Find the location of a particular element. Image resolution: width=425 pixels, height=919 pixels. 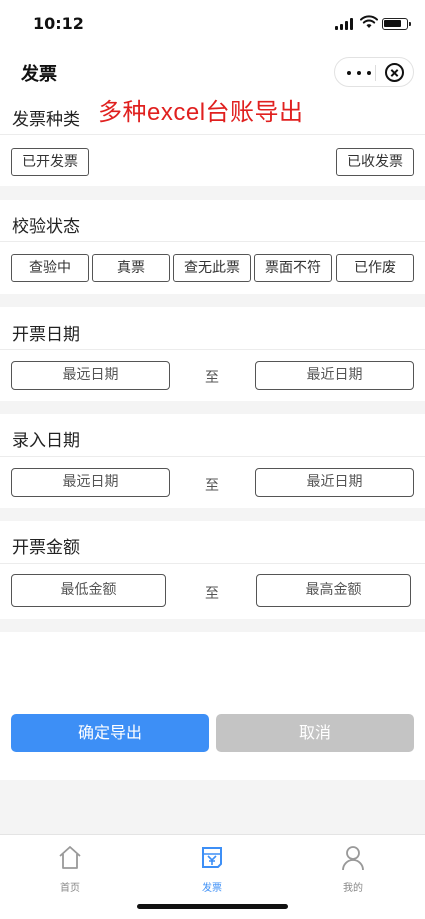

issue-date-title: 开票日期 is located at coordinates (46, 335).